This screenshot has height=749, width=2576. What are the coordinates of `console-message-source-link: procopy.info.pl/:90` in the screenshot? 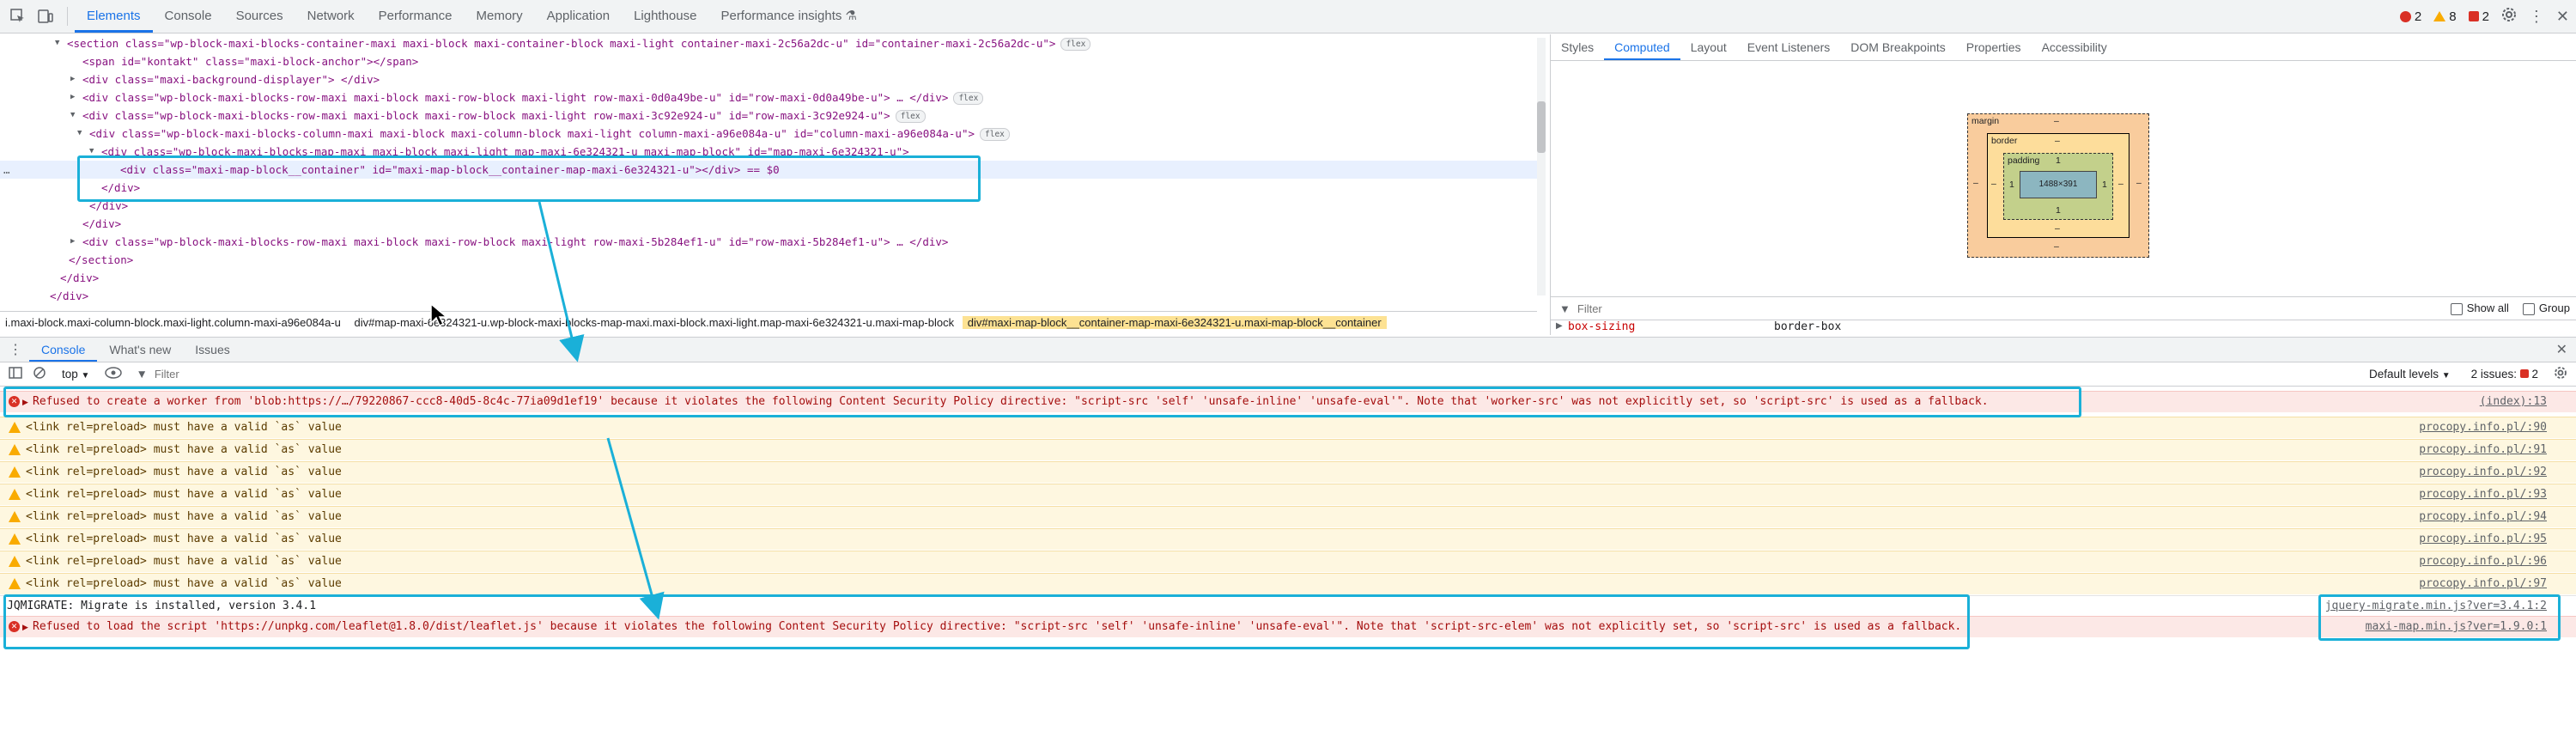 It's located at (2483, 427).